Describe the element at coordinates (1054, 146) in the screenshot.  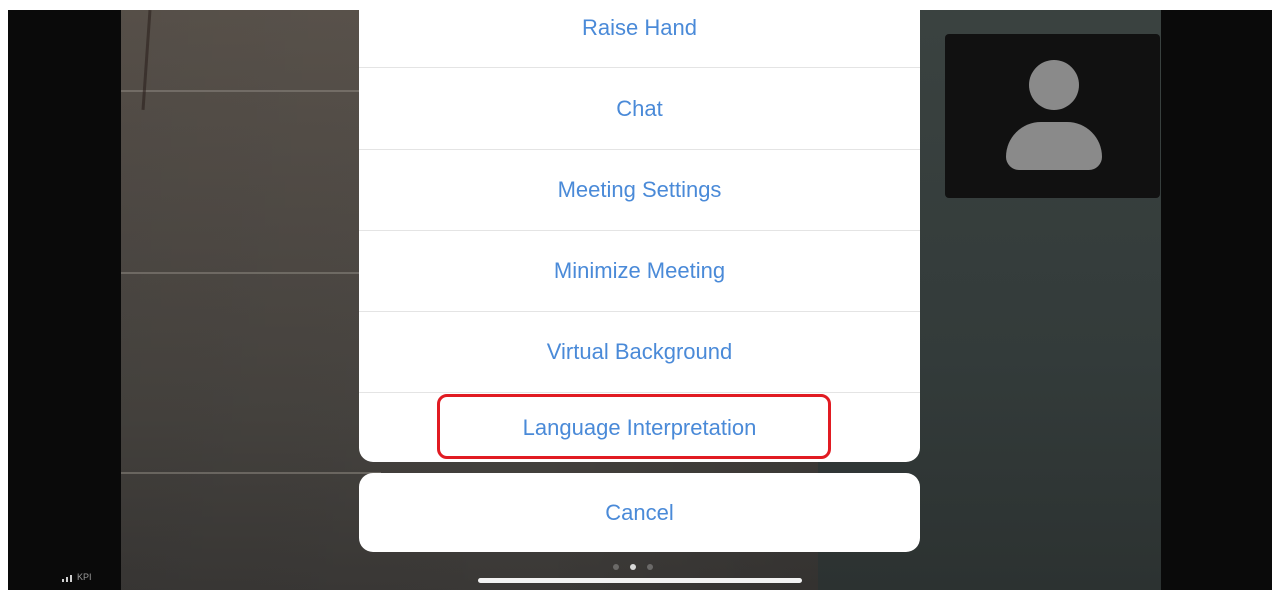
I see `person-silhouette-body` at that location.